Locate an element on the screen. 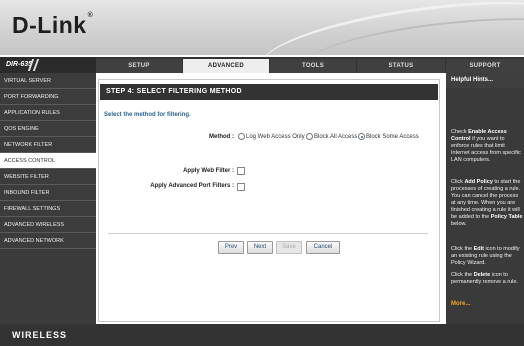  sidebar-item-label: WEBSITE FILTER is located at coordinates (26, 177).